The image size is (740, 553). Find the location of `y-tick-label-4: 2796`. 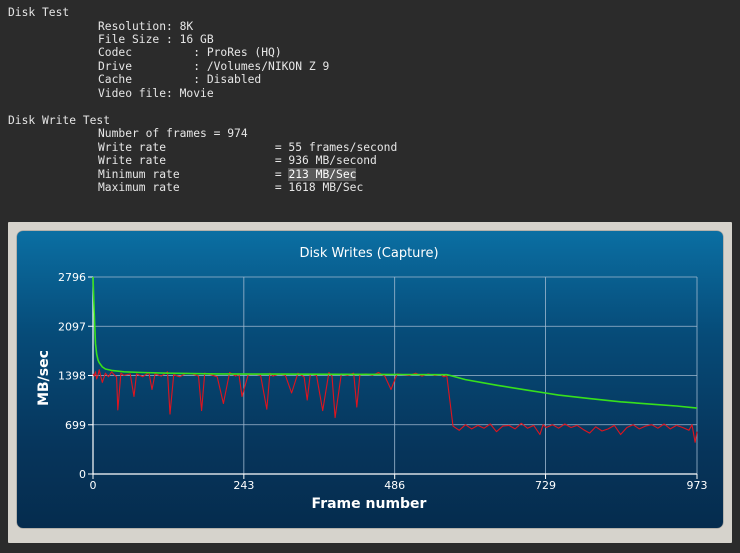

y-tick-label-4: 2796 is located at coordinates (72, 277).